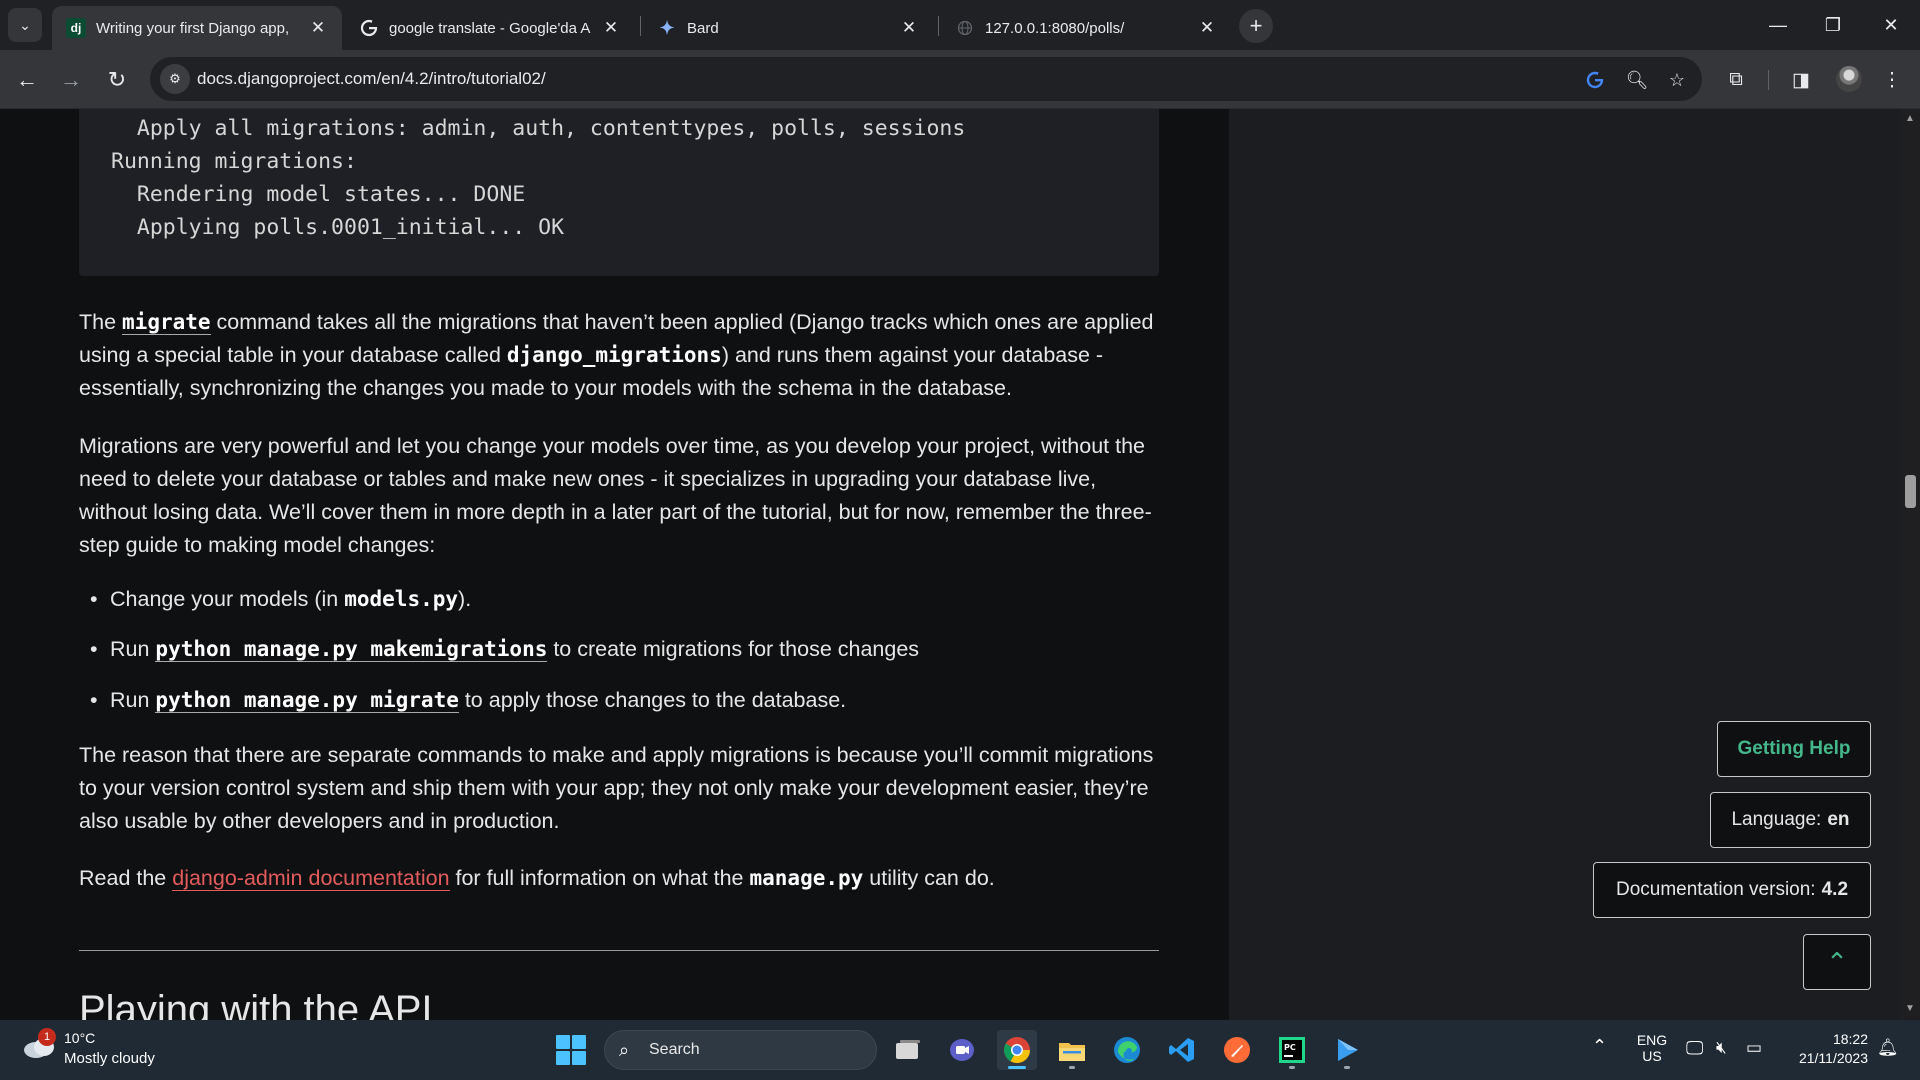 The width and height of the screenshot is (1920, 1080). I want to click on documentation-version-button: Documentation version: 4.2, so click(1732, 890).